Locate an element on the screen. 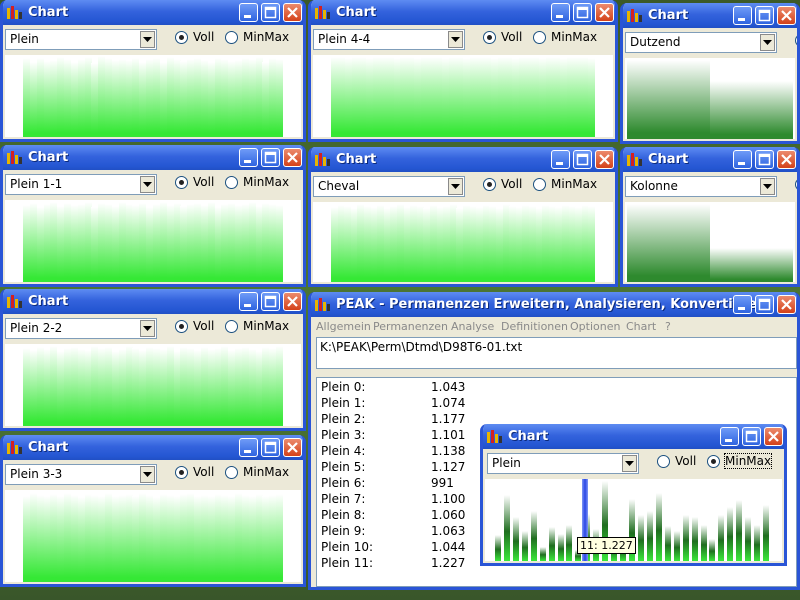  chart-window-plein-1-1: Chart Plein 1-1 Voll MinMax is located at coordinates (153, 216).